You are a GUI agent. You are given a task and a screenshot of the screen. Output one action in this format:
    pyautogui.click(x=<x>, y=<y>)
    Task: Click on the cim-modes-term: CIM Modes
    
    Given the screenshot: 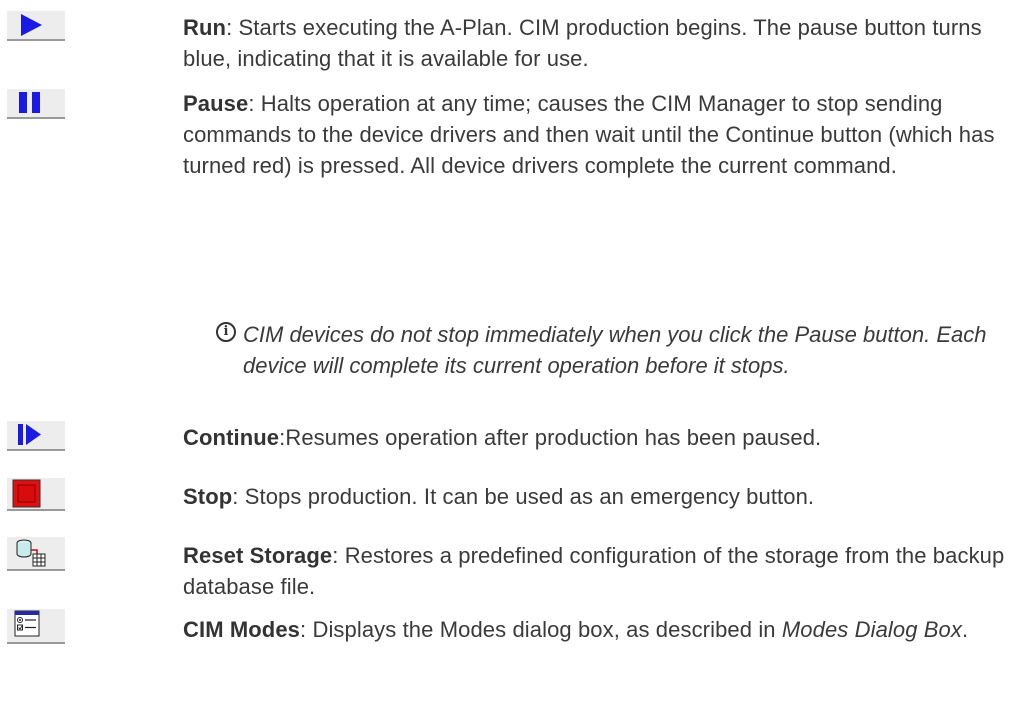 What is the action you would take?
    pyautogui.click(x=242, y=629)
    